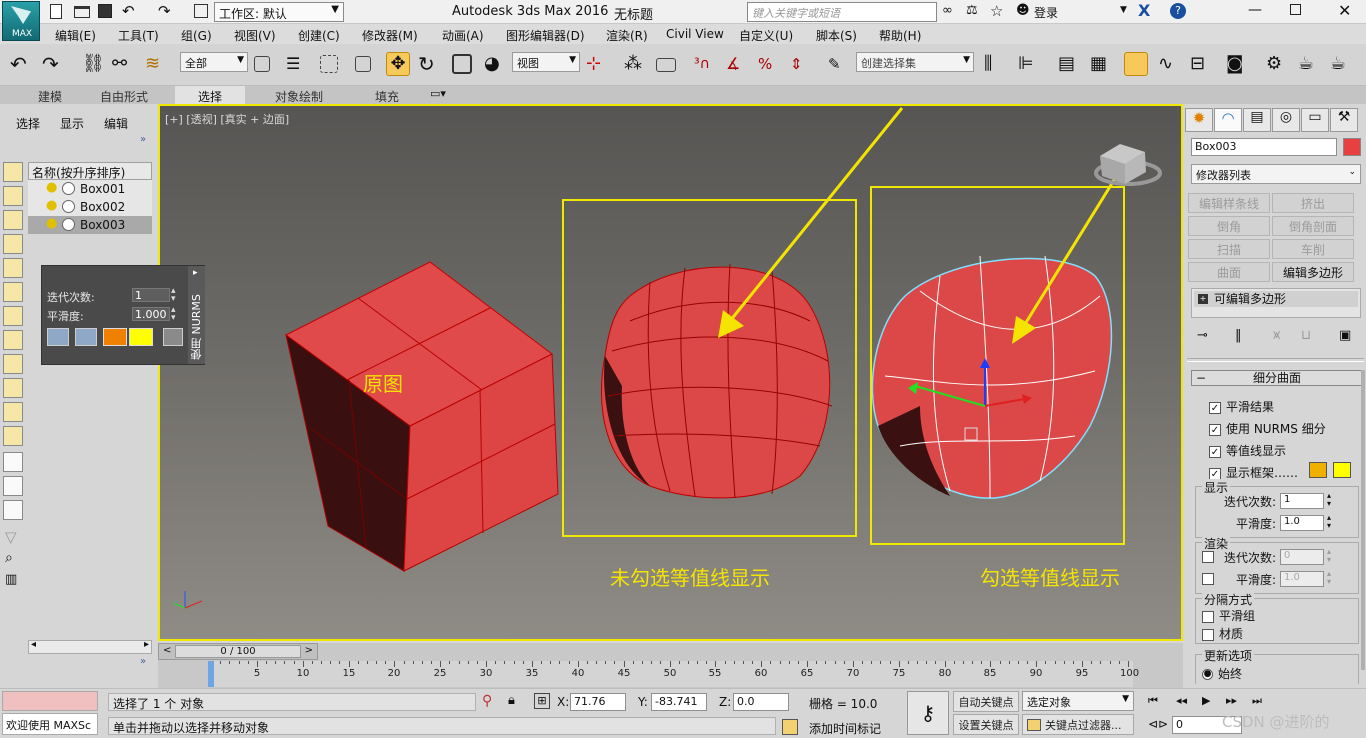  Describe the element at coordinates (1264, 147) in the screenshot. I see `object-name-field: Box003` at that location.